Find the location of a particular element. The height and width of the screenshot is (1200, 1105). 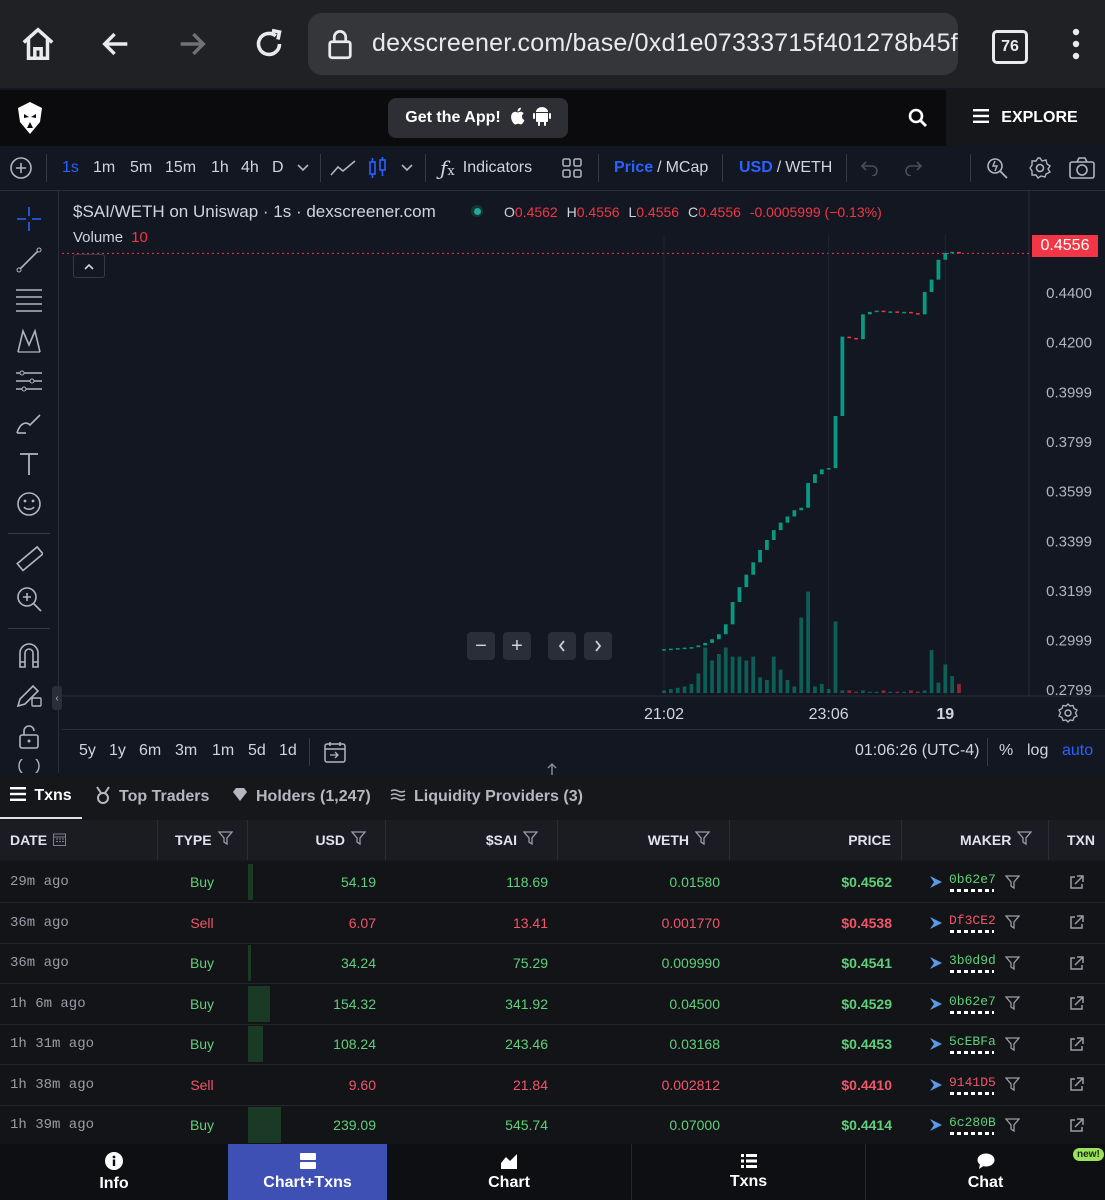

maker-address-text: 5cEBFa is located at coordinates (972, 1041).